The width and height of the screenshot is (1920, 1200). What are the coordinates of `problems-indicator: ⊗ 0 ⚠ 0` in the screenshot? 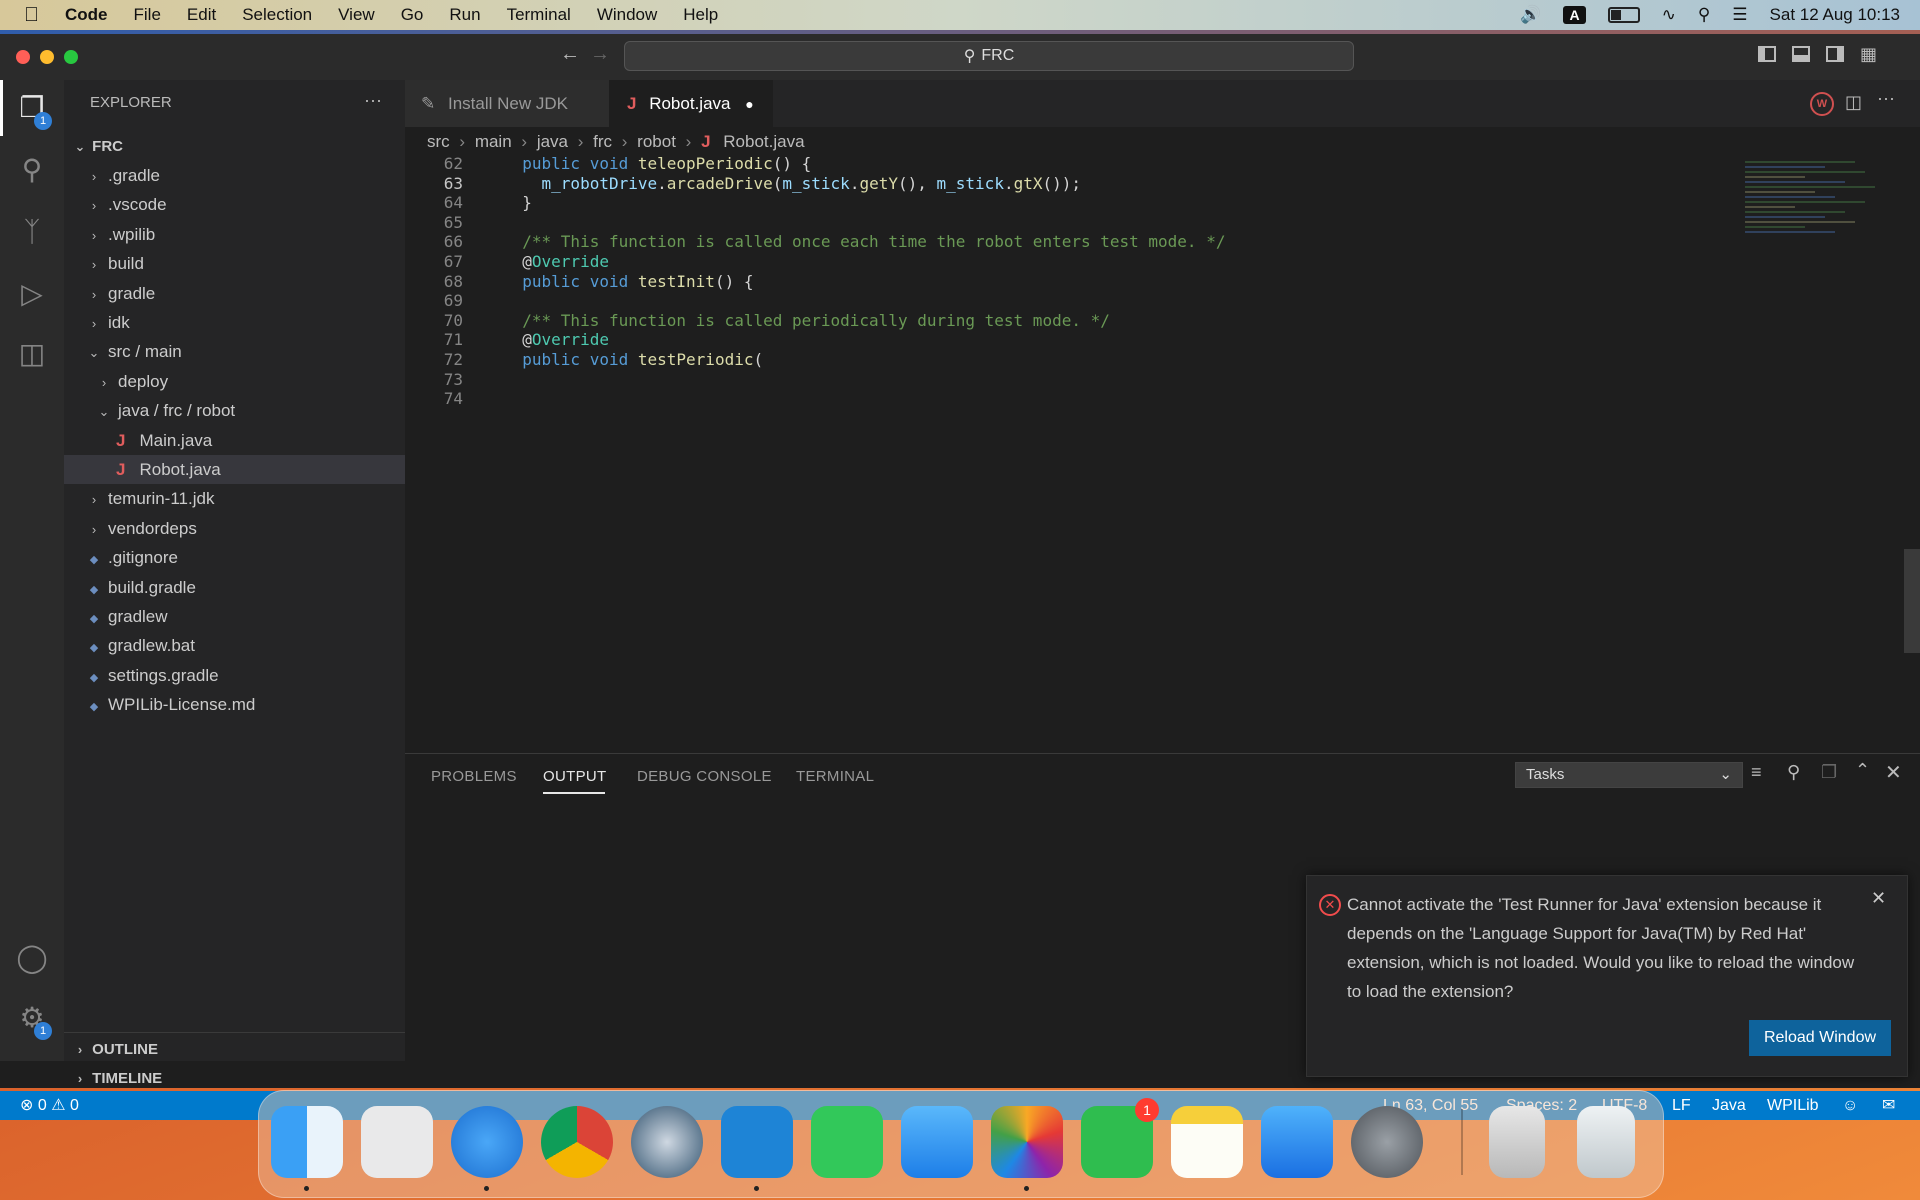 It's located at (49, 1105).